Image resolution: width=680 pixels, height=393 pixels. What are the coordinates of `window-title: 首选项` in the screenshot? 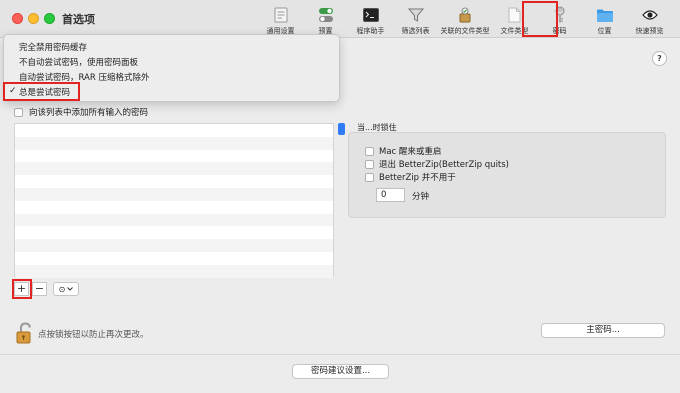 It's located at (78, 19).